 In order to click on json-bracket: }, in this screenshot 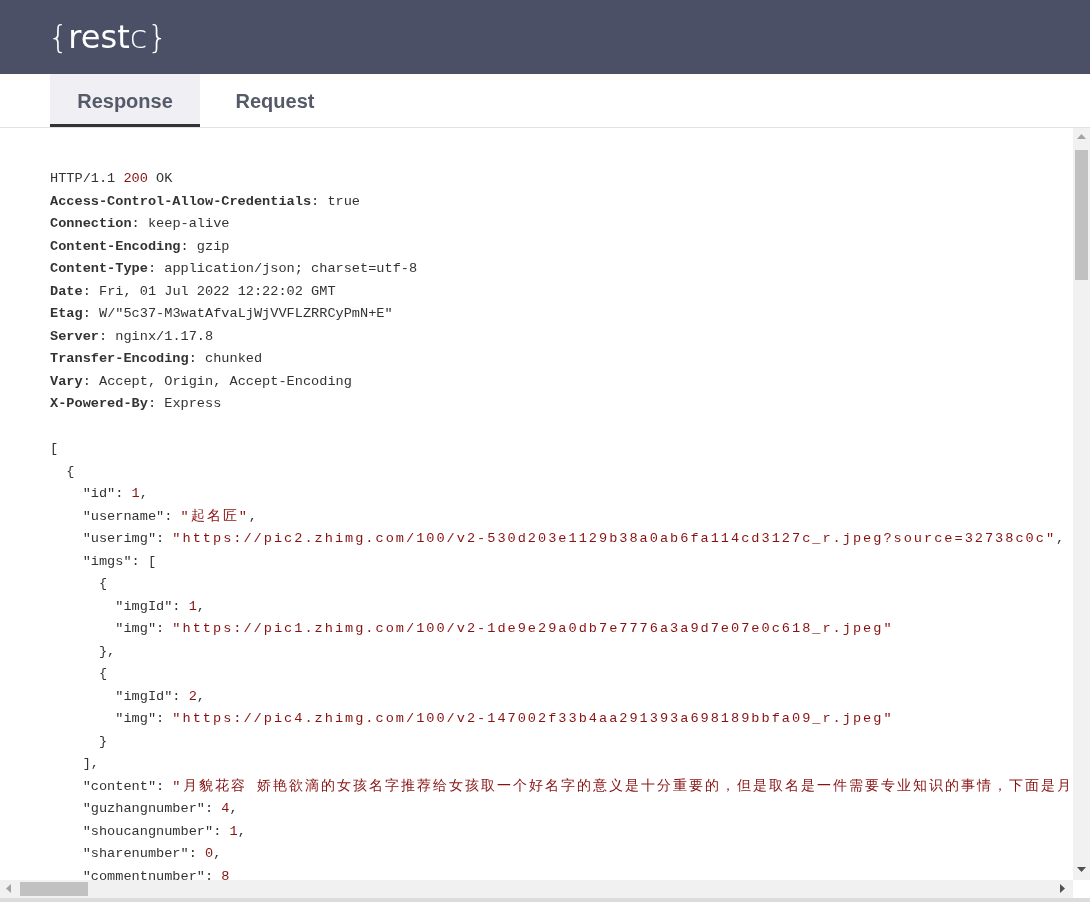, I will do `click(107, 651)`.